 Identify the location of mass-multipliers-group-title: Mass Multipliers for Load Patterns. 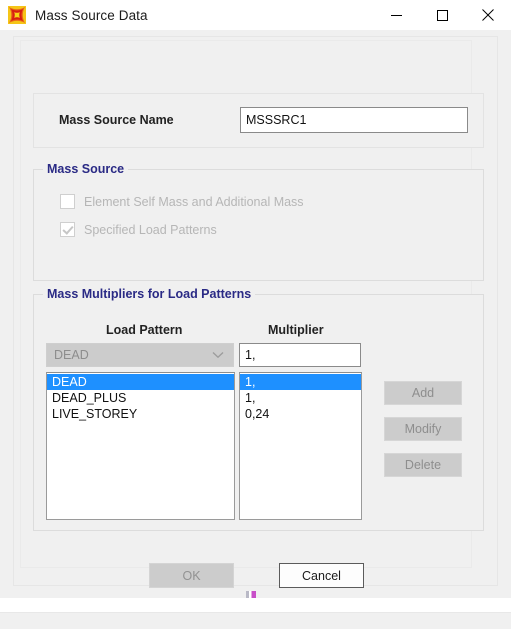
(149, 294).